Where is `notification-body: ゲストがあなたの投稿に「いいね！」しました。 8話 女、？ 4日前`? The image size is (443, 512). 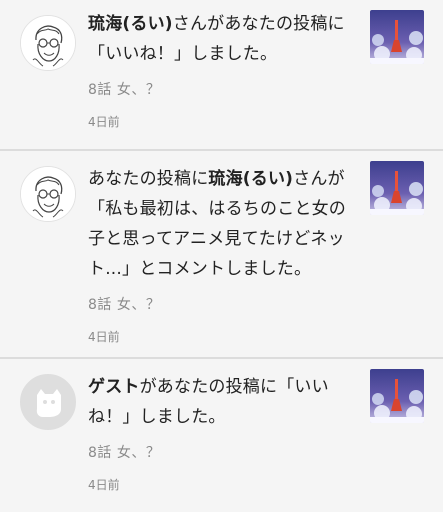
notification-body: ゲストがあなたの投稿に「いいね！」しました。 8話 女、？ 4日前 is located at coordinates (222, 432).